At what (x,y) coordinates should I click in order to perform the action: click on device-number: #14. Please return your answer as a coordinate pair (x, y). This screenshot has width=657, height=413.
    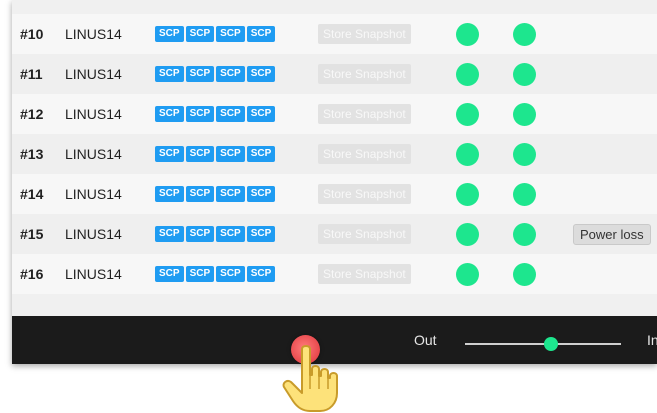
    Looking at the image, I should click on (32, 194).